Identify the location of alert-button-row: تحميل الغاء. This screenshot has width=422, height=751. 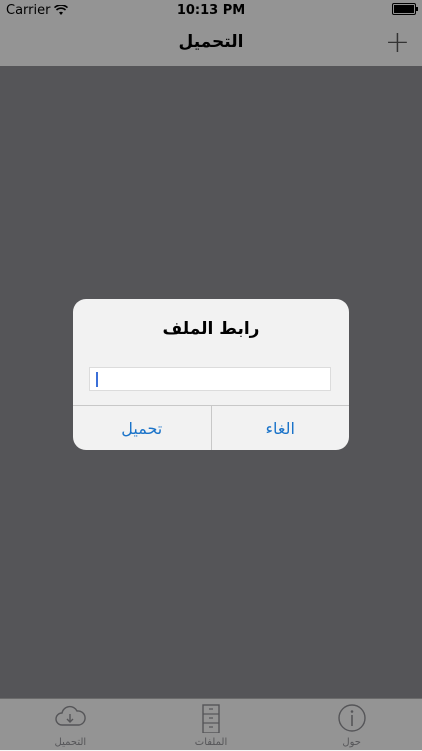
(211, 427).